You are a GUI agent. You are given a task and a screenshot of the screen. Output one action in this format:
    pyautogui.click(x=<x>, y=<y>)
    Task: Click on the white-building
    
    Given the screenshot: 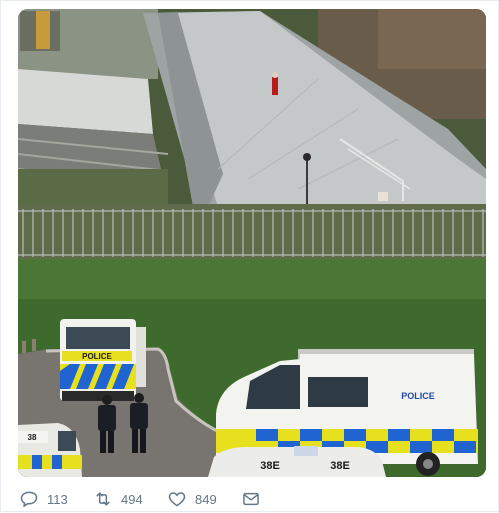 What is the action you would take?
    pyautogui.click(x=85, y=101)
    